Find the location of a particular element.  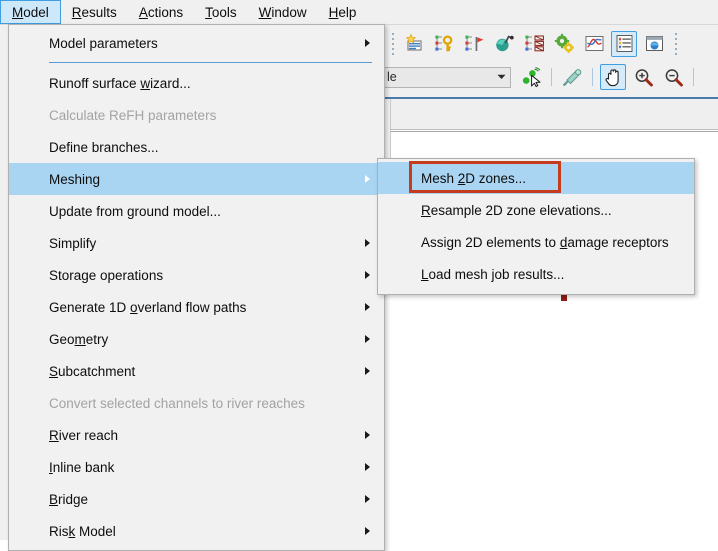

menu-item-label: Geometry is located at coordinates (79, 339).